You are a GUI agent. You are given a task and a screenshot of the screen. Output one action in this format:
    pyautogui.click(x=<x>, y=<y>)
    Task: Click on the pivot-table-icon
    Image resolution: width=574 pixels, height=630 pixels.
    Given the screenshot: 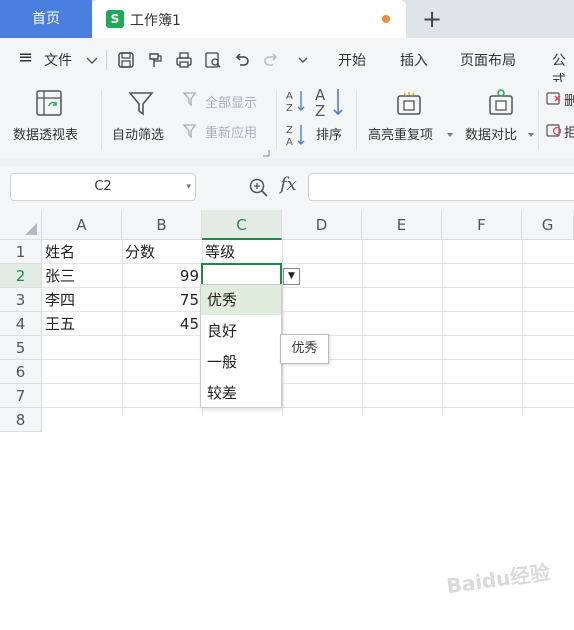 What is the action you would take?
    pyautogui.click(x=49, y=105)
    